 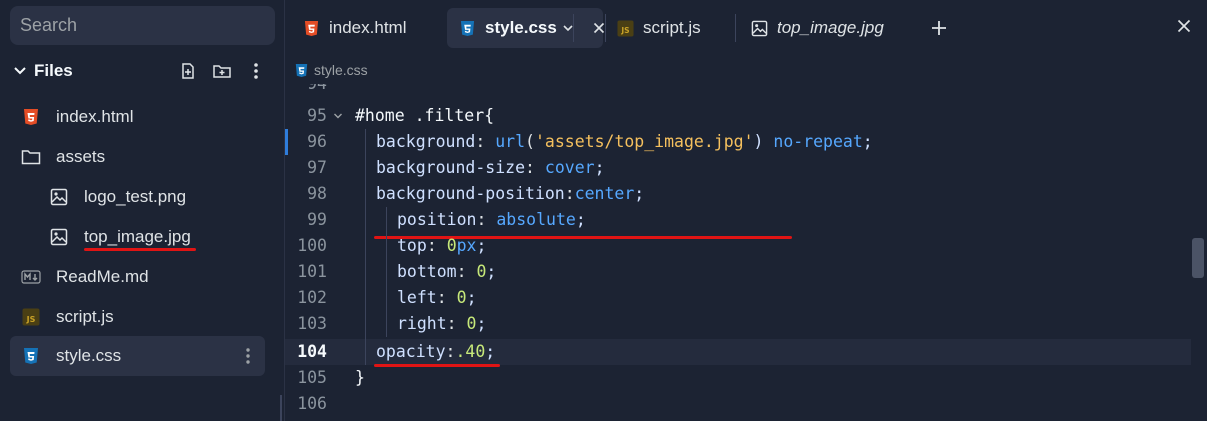 What do you see at coordinates (31, 277) in the screenshot?
I see `markdown-icon` at bounding box center [31, 277].